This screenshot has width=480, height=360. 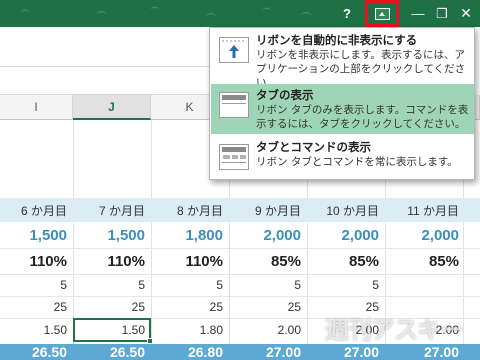 I want to click on auto-hide-arrow-icon, so click(x=234, y=50).